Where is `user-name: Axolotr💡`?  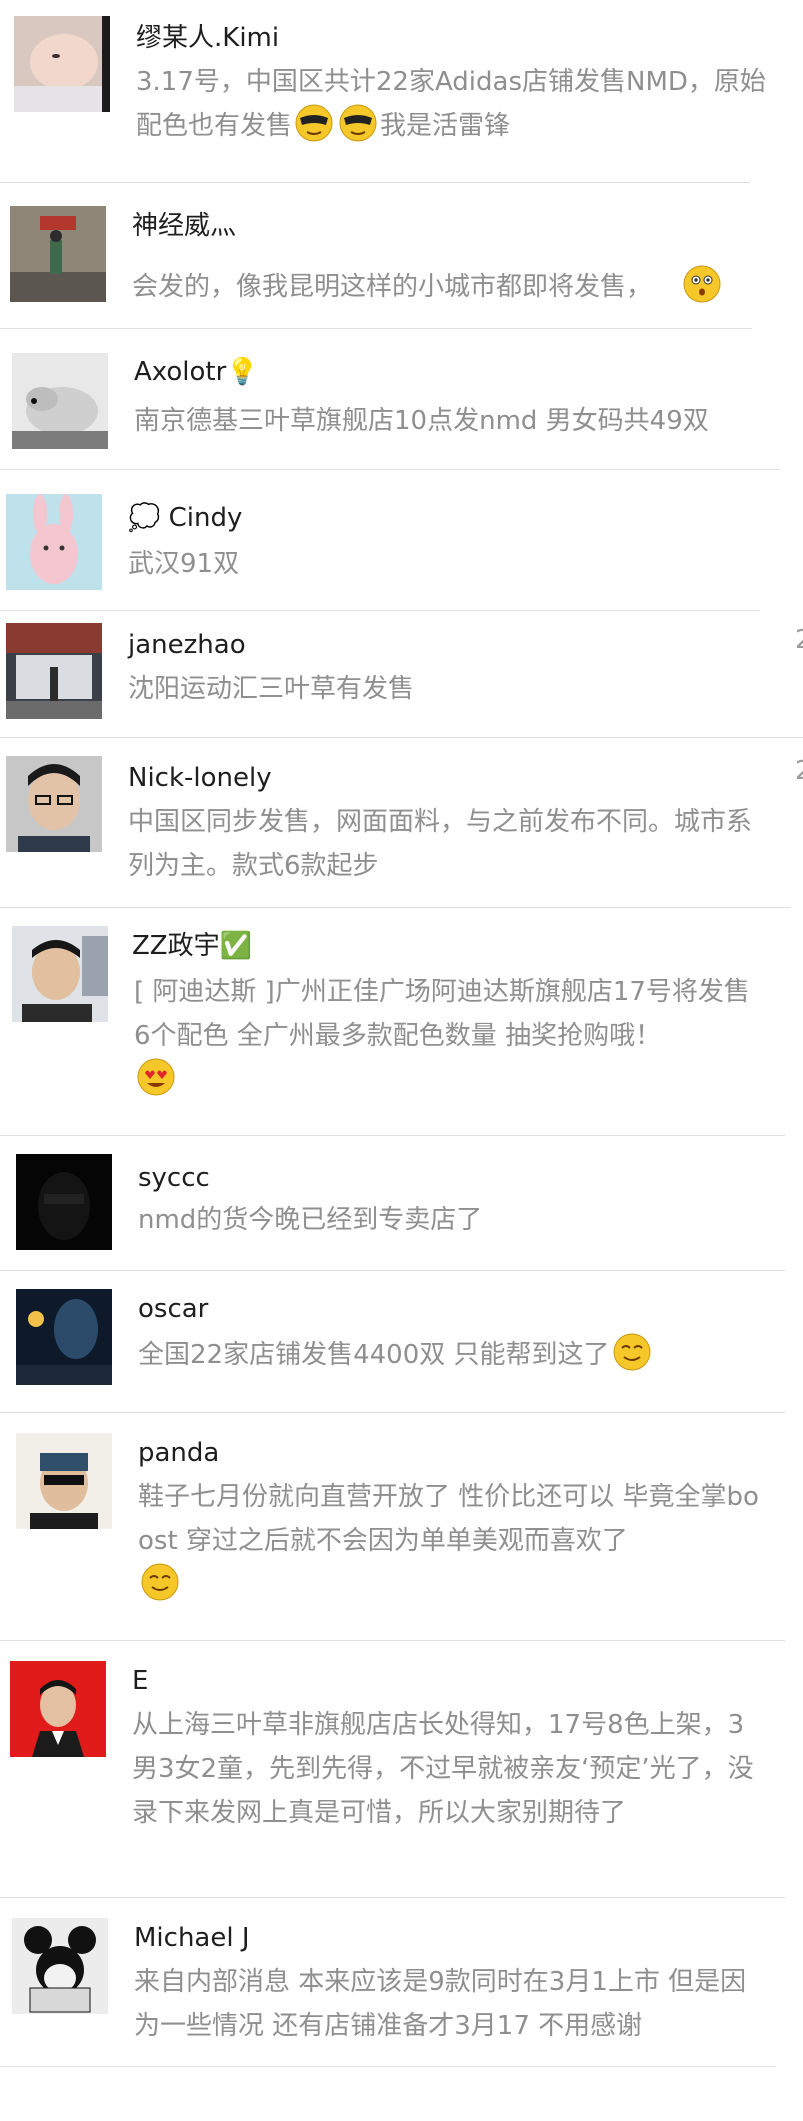
user-name: Axolotr💡 is located at coordinates (196, 372).